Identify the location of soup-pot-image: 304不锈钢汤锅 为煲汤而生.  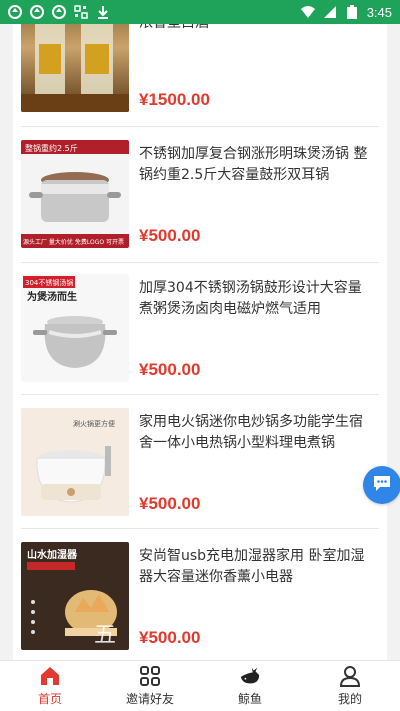
(75, 328).